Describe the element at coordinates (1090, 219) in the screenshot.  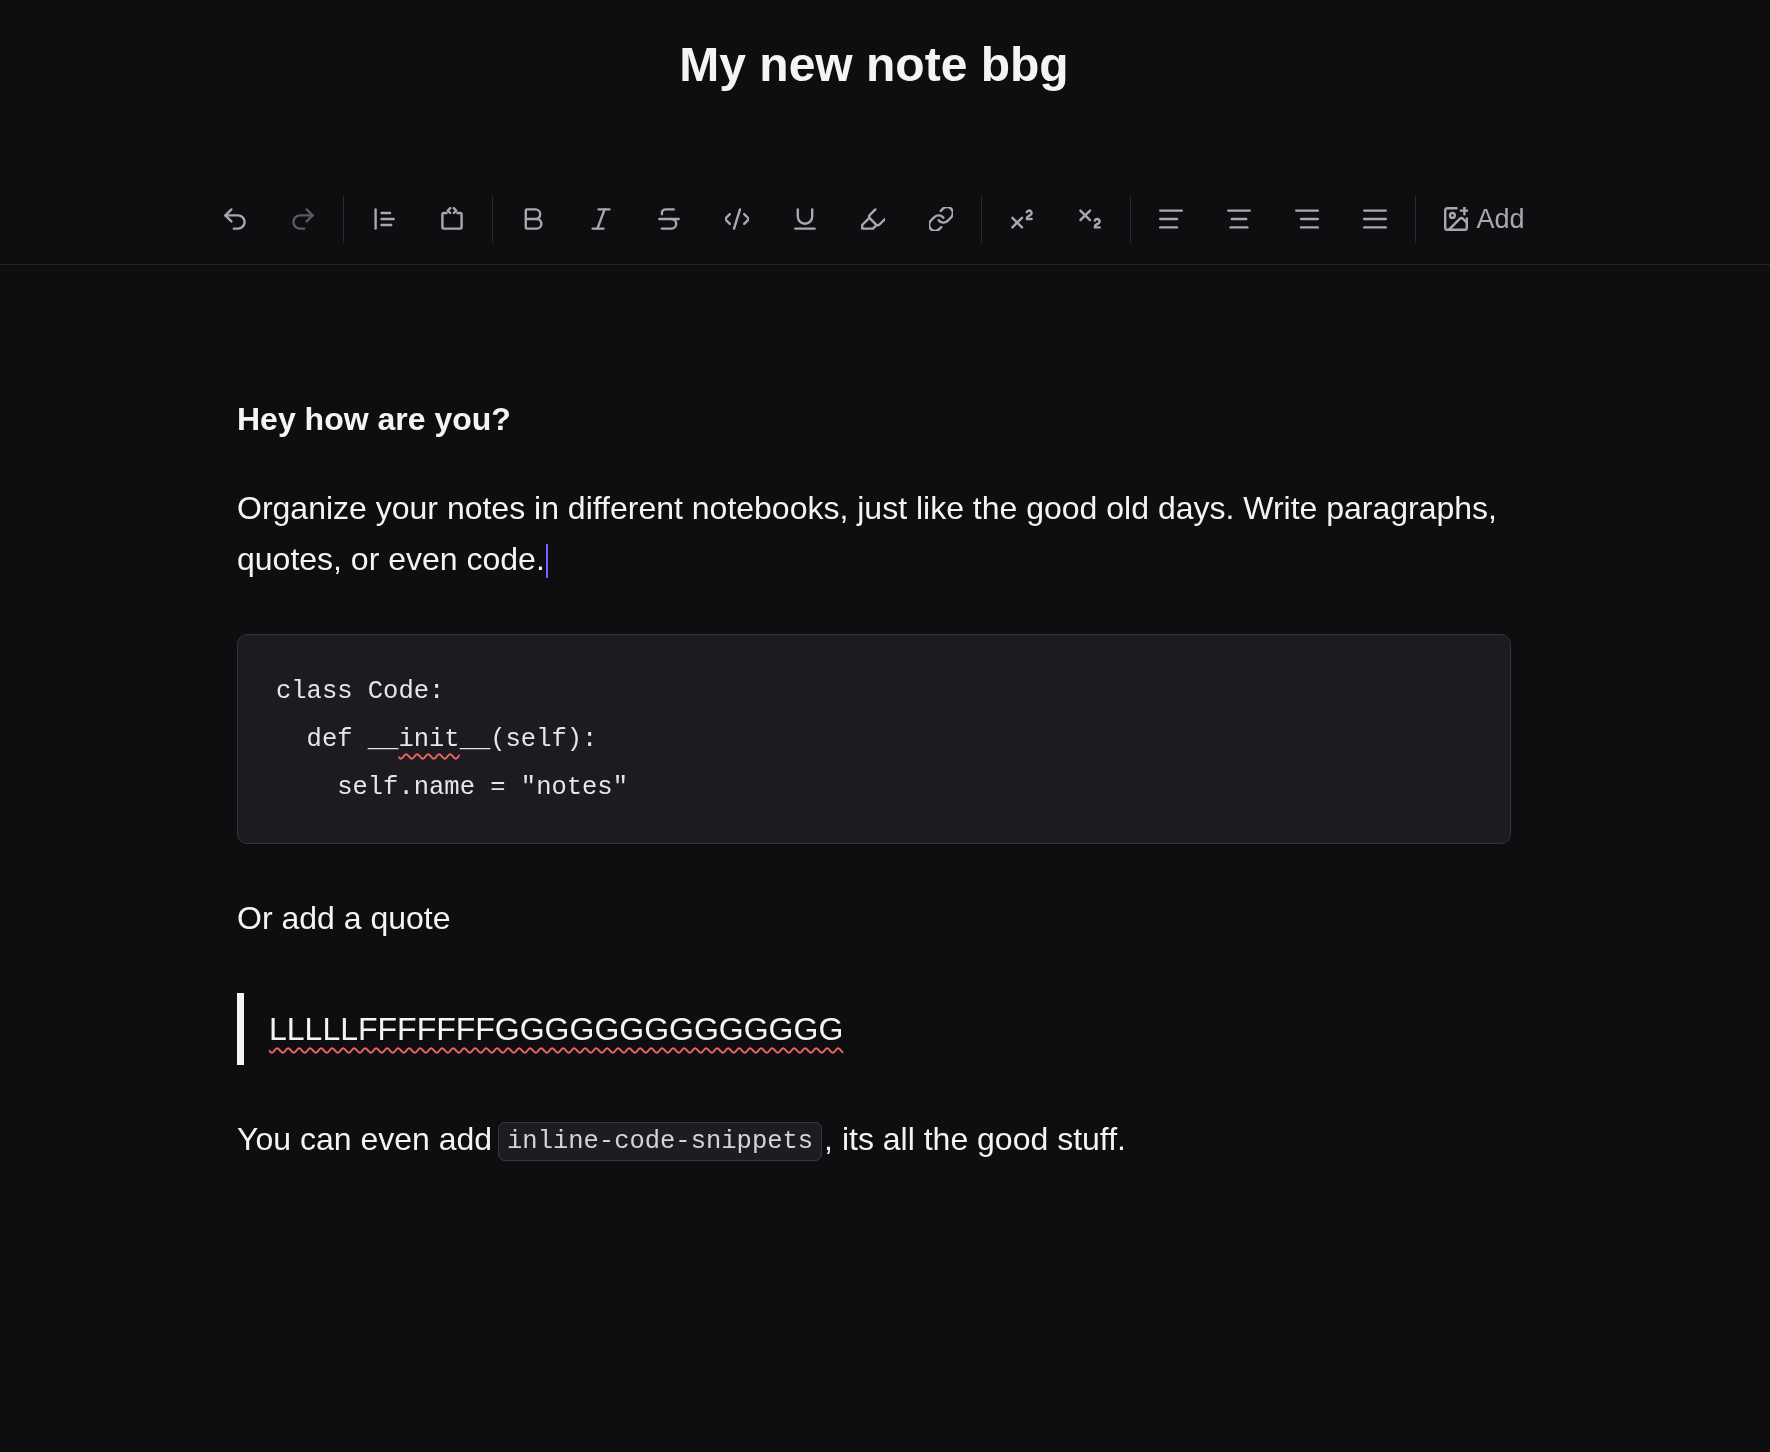
I see `subscript-icon` at that location.